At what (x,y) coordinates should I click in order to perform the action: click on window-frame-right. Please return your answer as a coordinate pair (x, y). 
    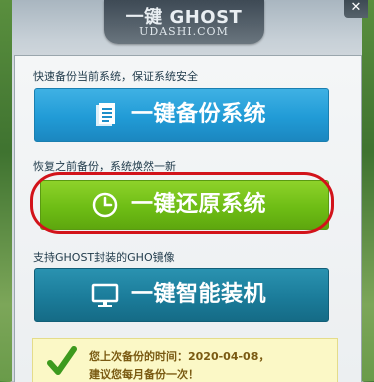
    Looking at the image, I should click on (368, 190).